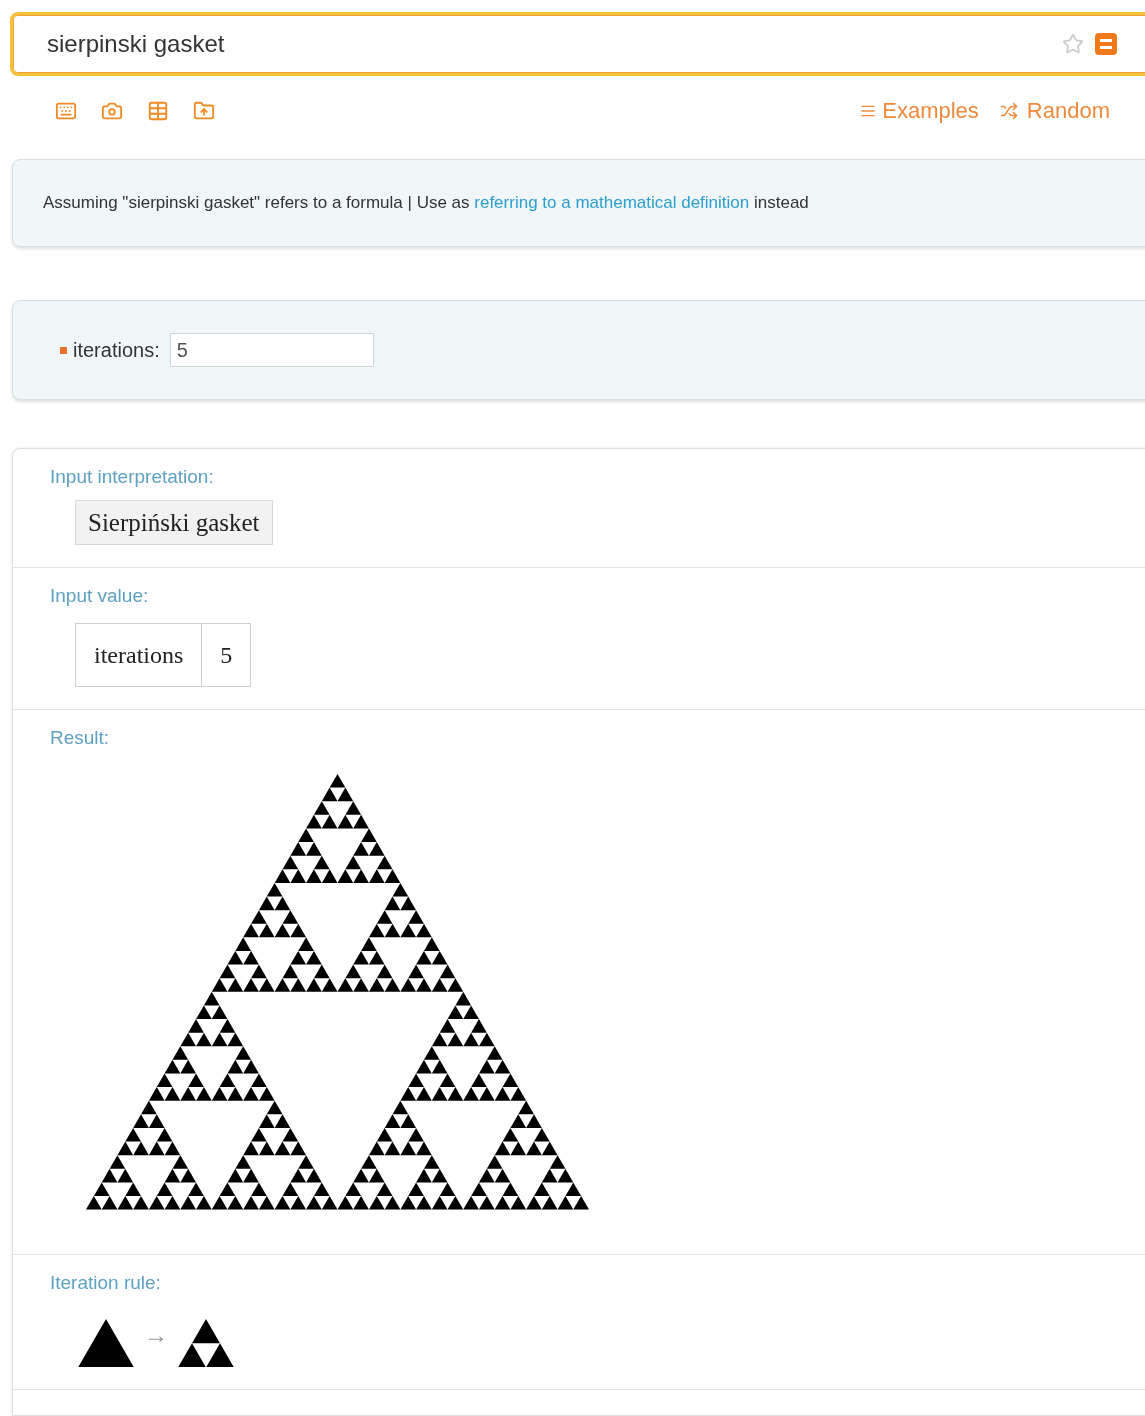 The width and height of the screenshot is (1145, 1416). What do you see at coordinates (426, 203) in the screenshot?
I see `assumption-text: Assuming "sierpinski gasket" refers to a formula | Use as referring to a mathematical definition instead` at bounding box center [426, 203].